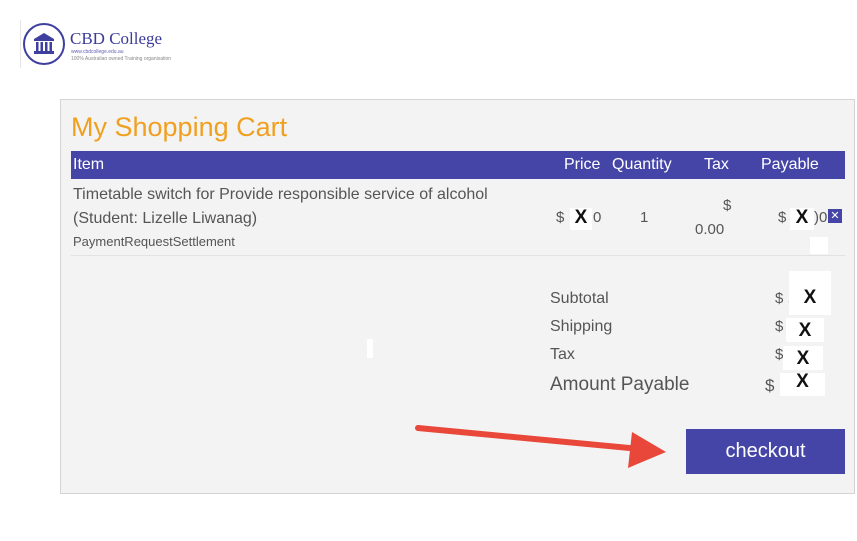  What do you see at coordinates (116, 38) in the screenshot?
I see `brand-name: CBD College` at bounding box center [116, 38].